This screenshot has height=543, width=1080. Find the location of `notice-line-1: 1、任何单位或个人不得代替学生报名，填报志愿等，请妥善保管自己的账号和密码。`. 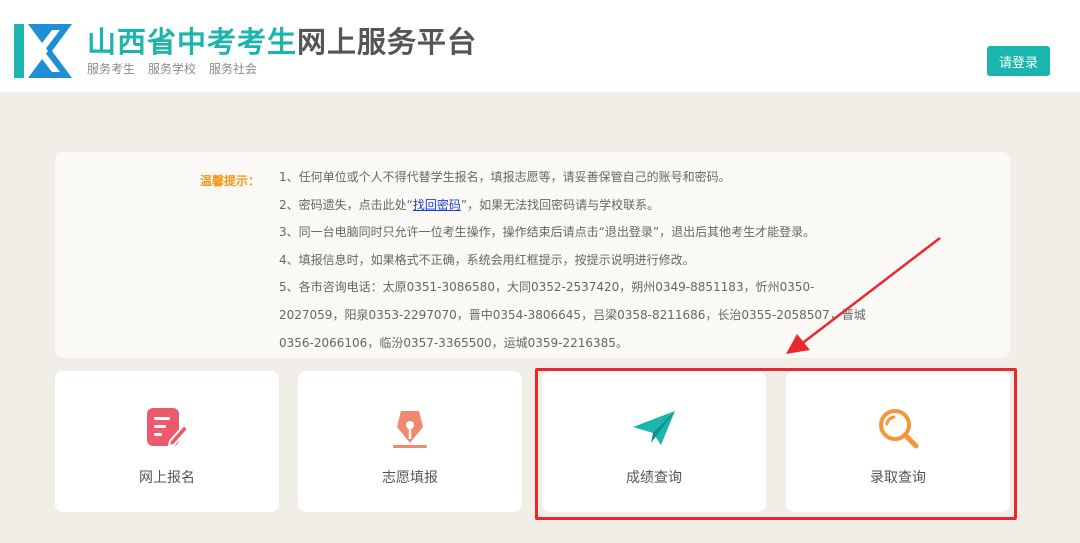

notice-line-1: 1、任何单位或个人不得代替学生报名，填报志愿等，请妥善保管自己的账号和密码。 is located at coordinates (505, 177).